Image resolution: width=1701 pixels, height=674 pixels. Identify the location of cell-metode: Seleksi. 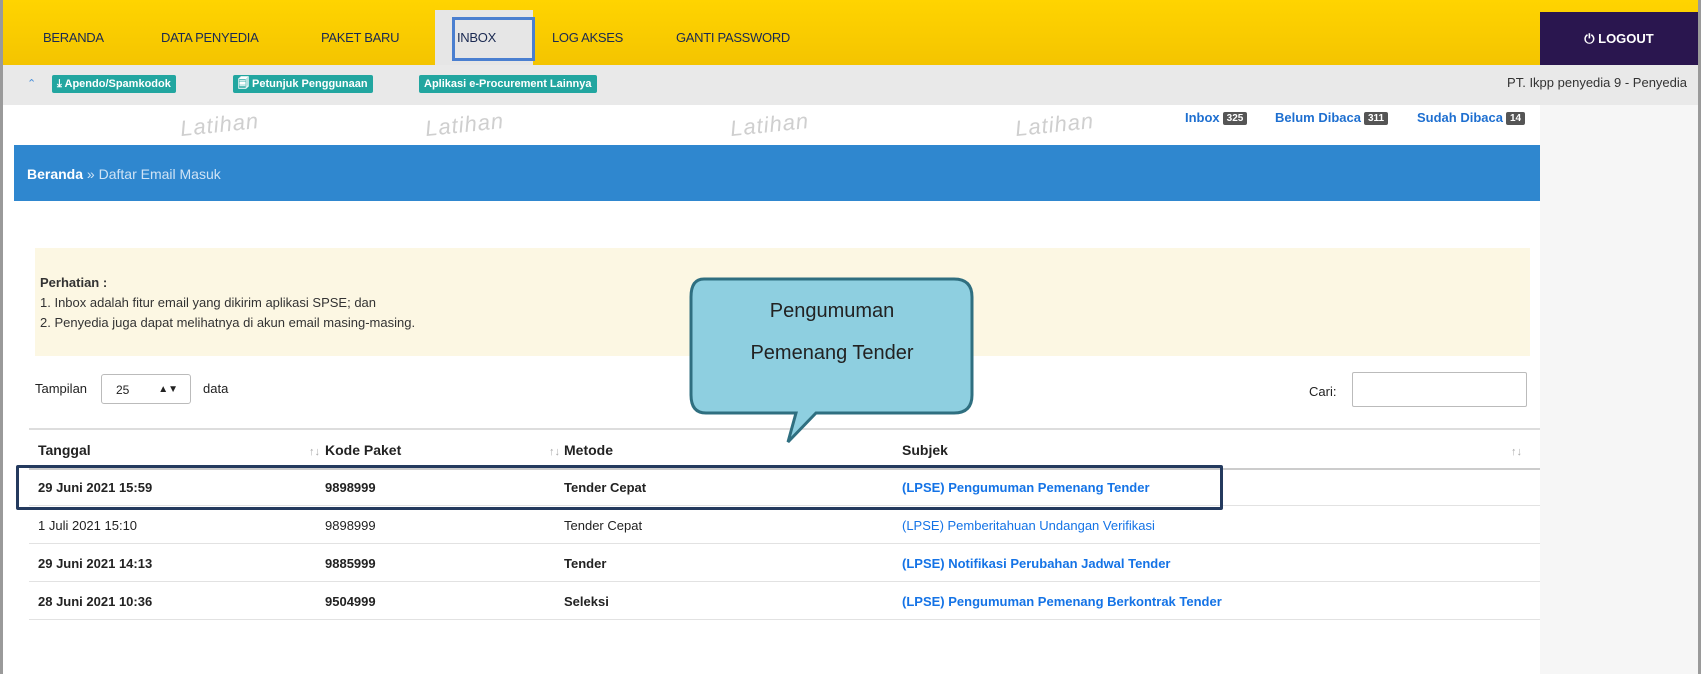
(586, 601).